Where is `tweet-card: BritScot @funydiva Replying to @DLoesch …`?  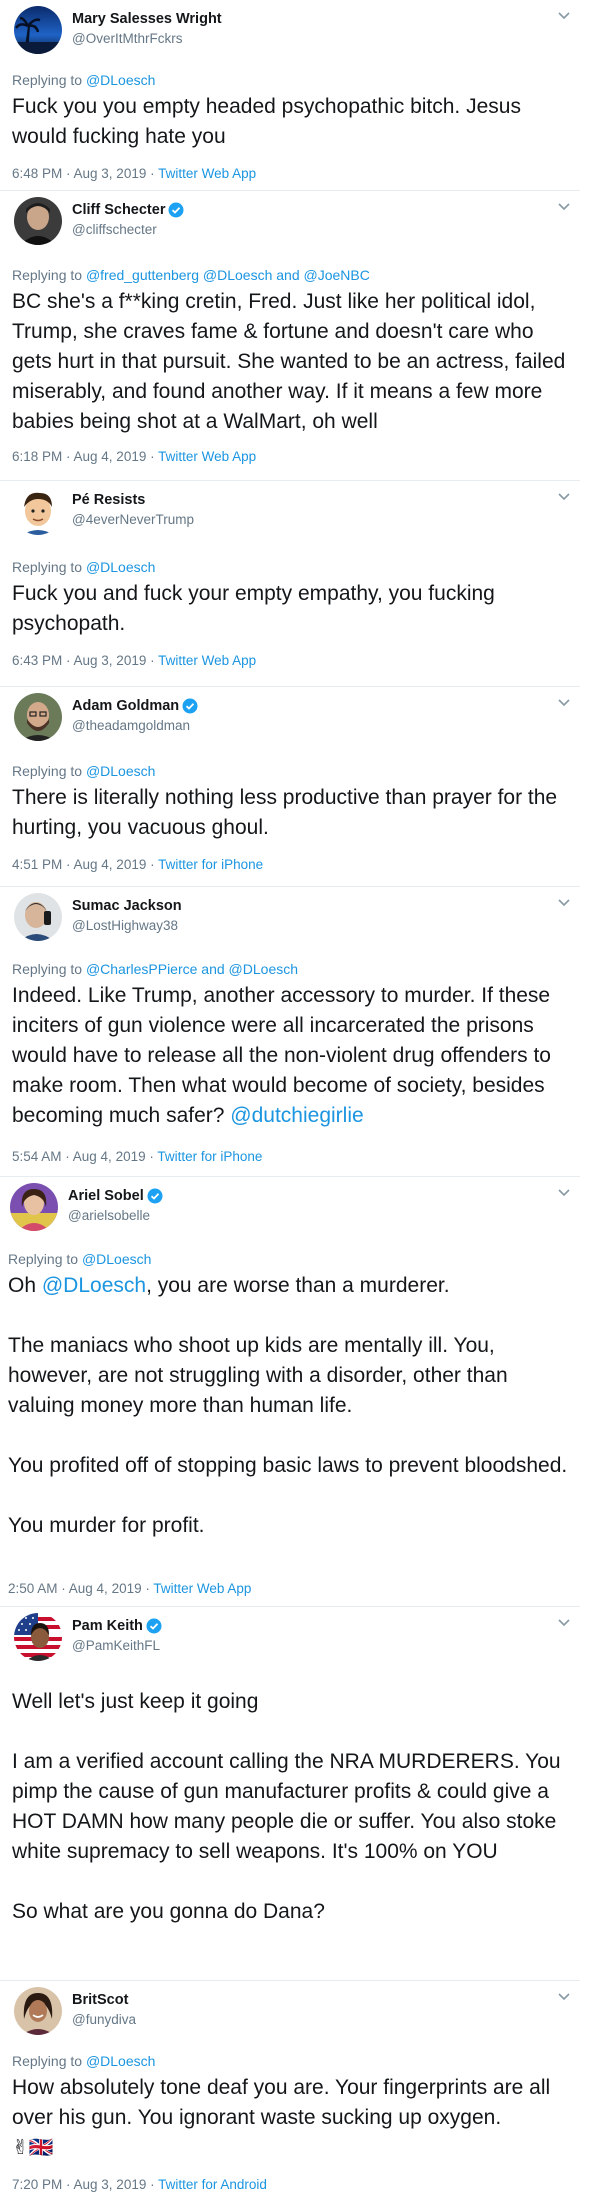
tweet-card: BritScot @funydiva Replying to @DLoesch … is located at coordinates (290, 2091).